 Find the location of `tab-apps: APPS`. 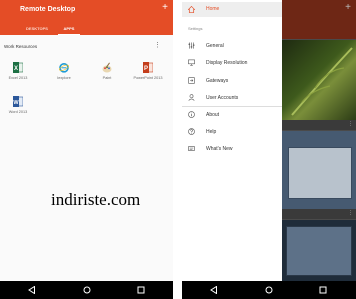

tab-apps: APPS is located at coordinates (69, 28).